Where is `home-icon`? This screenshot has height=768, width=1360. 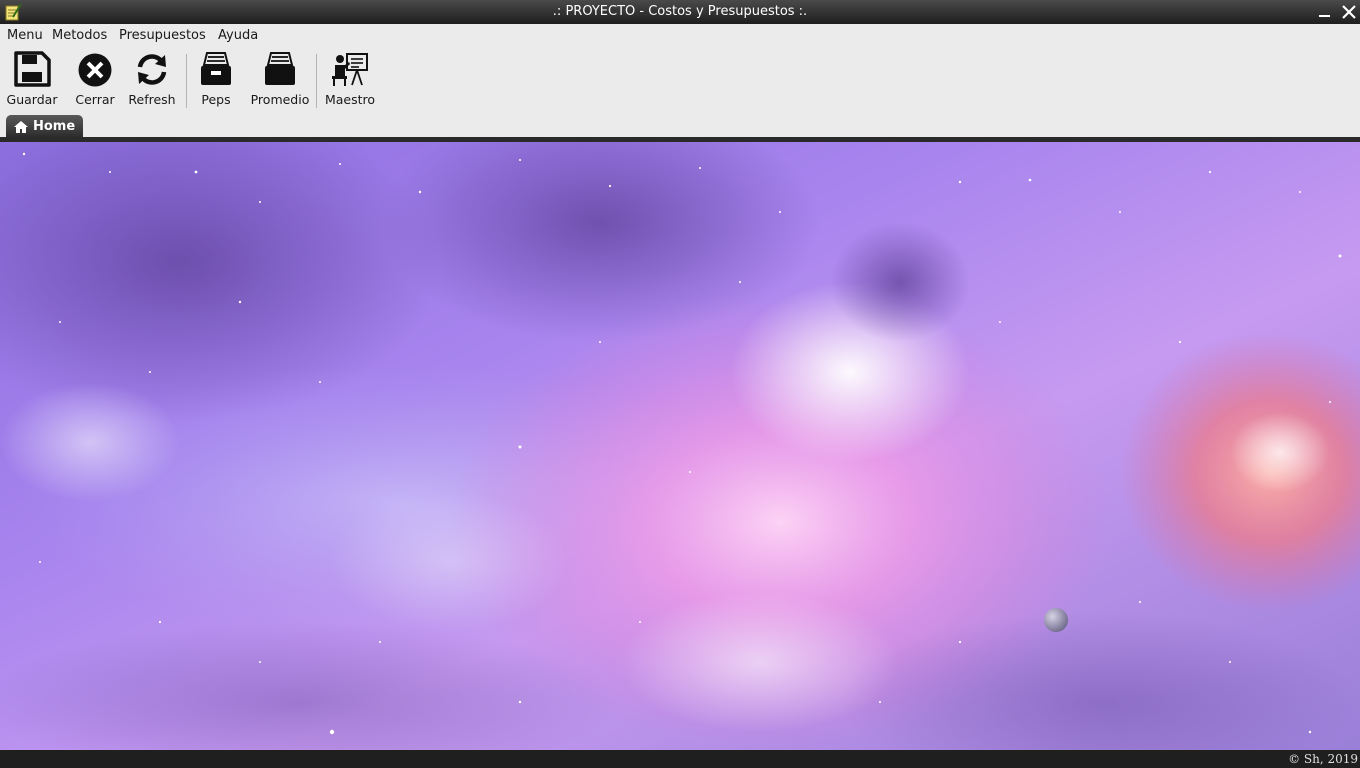
home-icon is located at coordinates (21, 127).